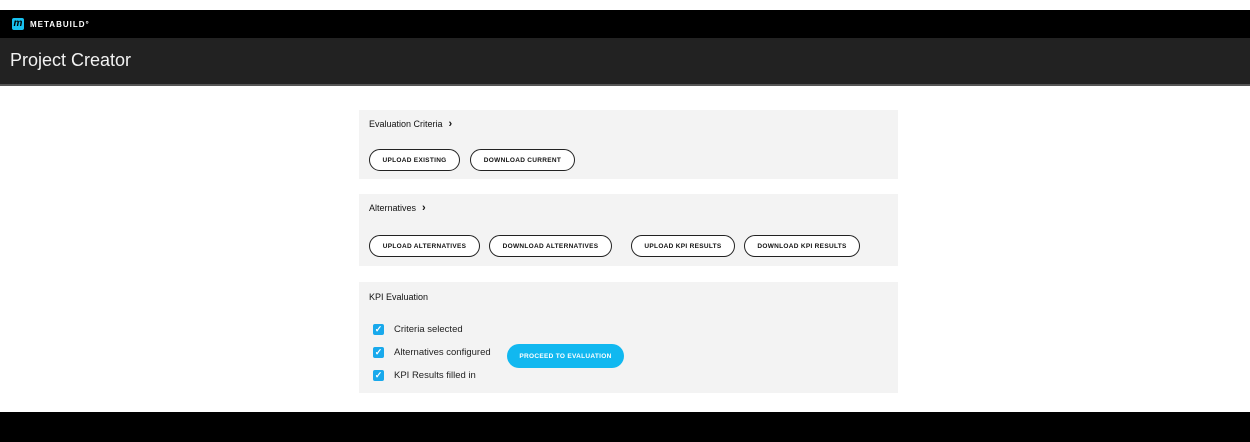  What do you see at coordinates (565, 356) in the screenshot?
I see `proceed-to-evaluation-button: PROCEED TO EVALUATION` at bounding box center [565, 356].